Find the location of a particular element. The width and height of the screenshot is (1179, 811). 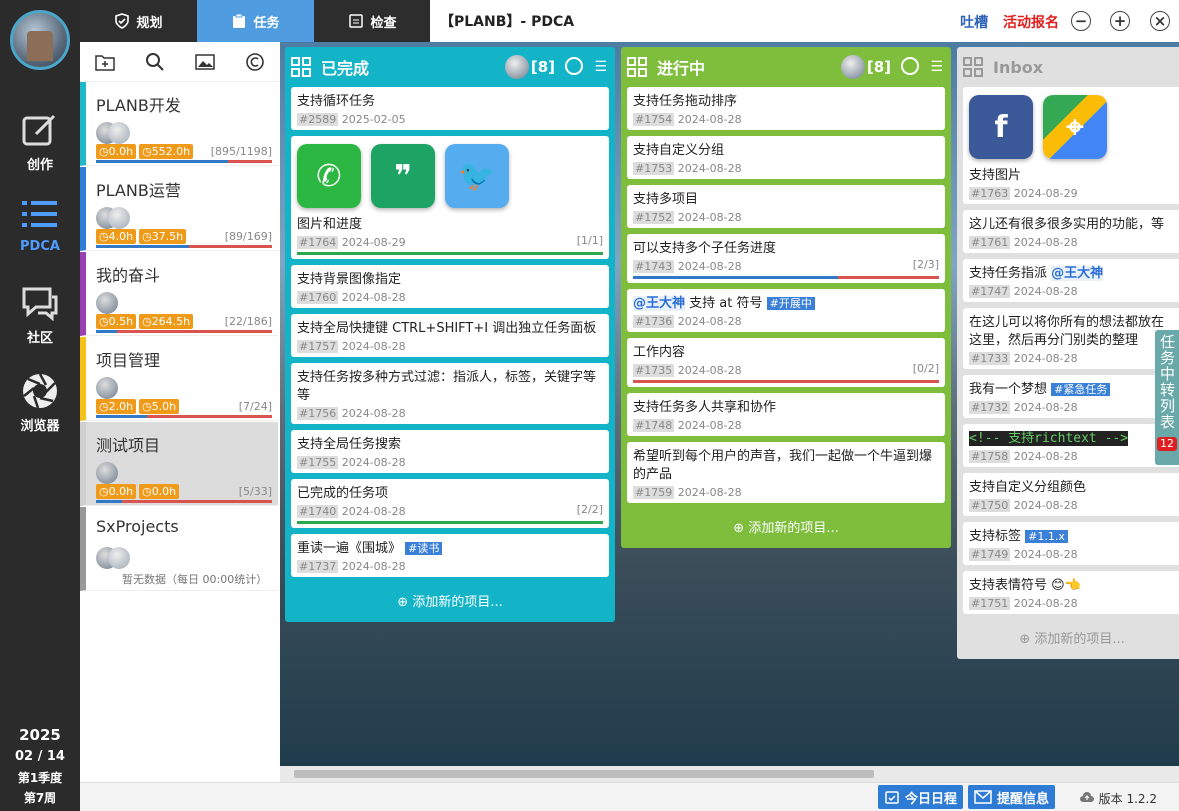

task-card: 已完成的任务项 #1740 2024-08-28 [2/2] is located at coordinates (450, 503).